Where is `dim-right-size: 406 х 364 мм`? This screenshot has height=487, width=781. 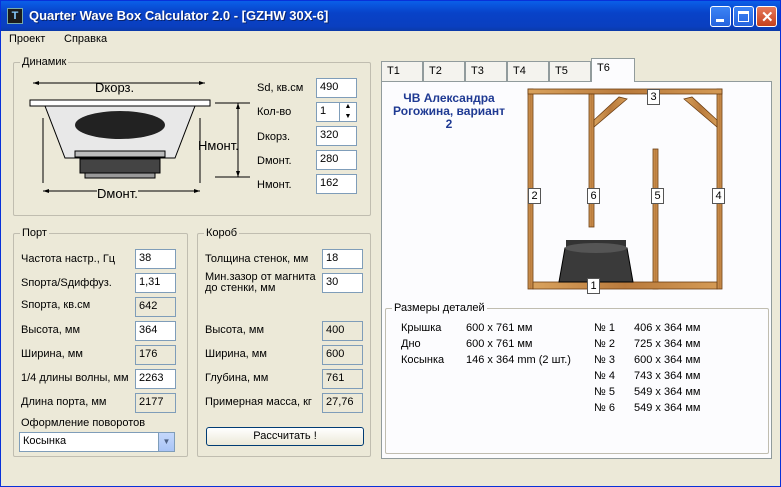 dim-right-size: 406 х 364 мм is located at coordinates (667, 328).